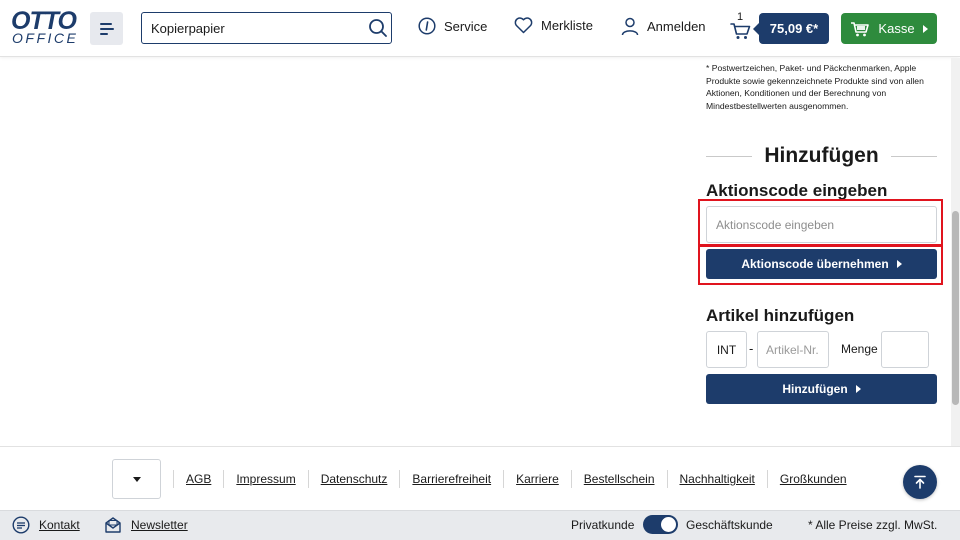  What do you see at coordinates (427, 26) in the screenshot?
I see `info-icon` at bounding box center [427, 26].